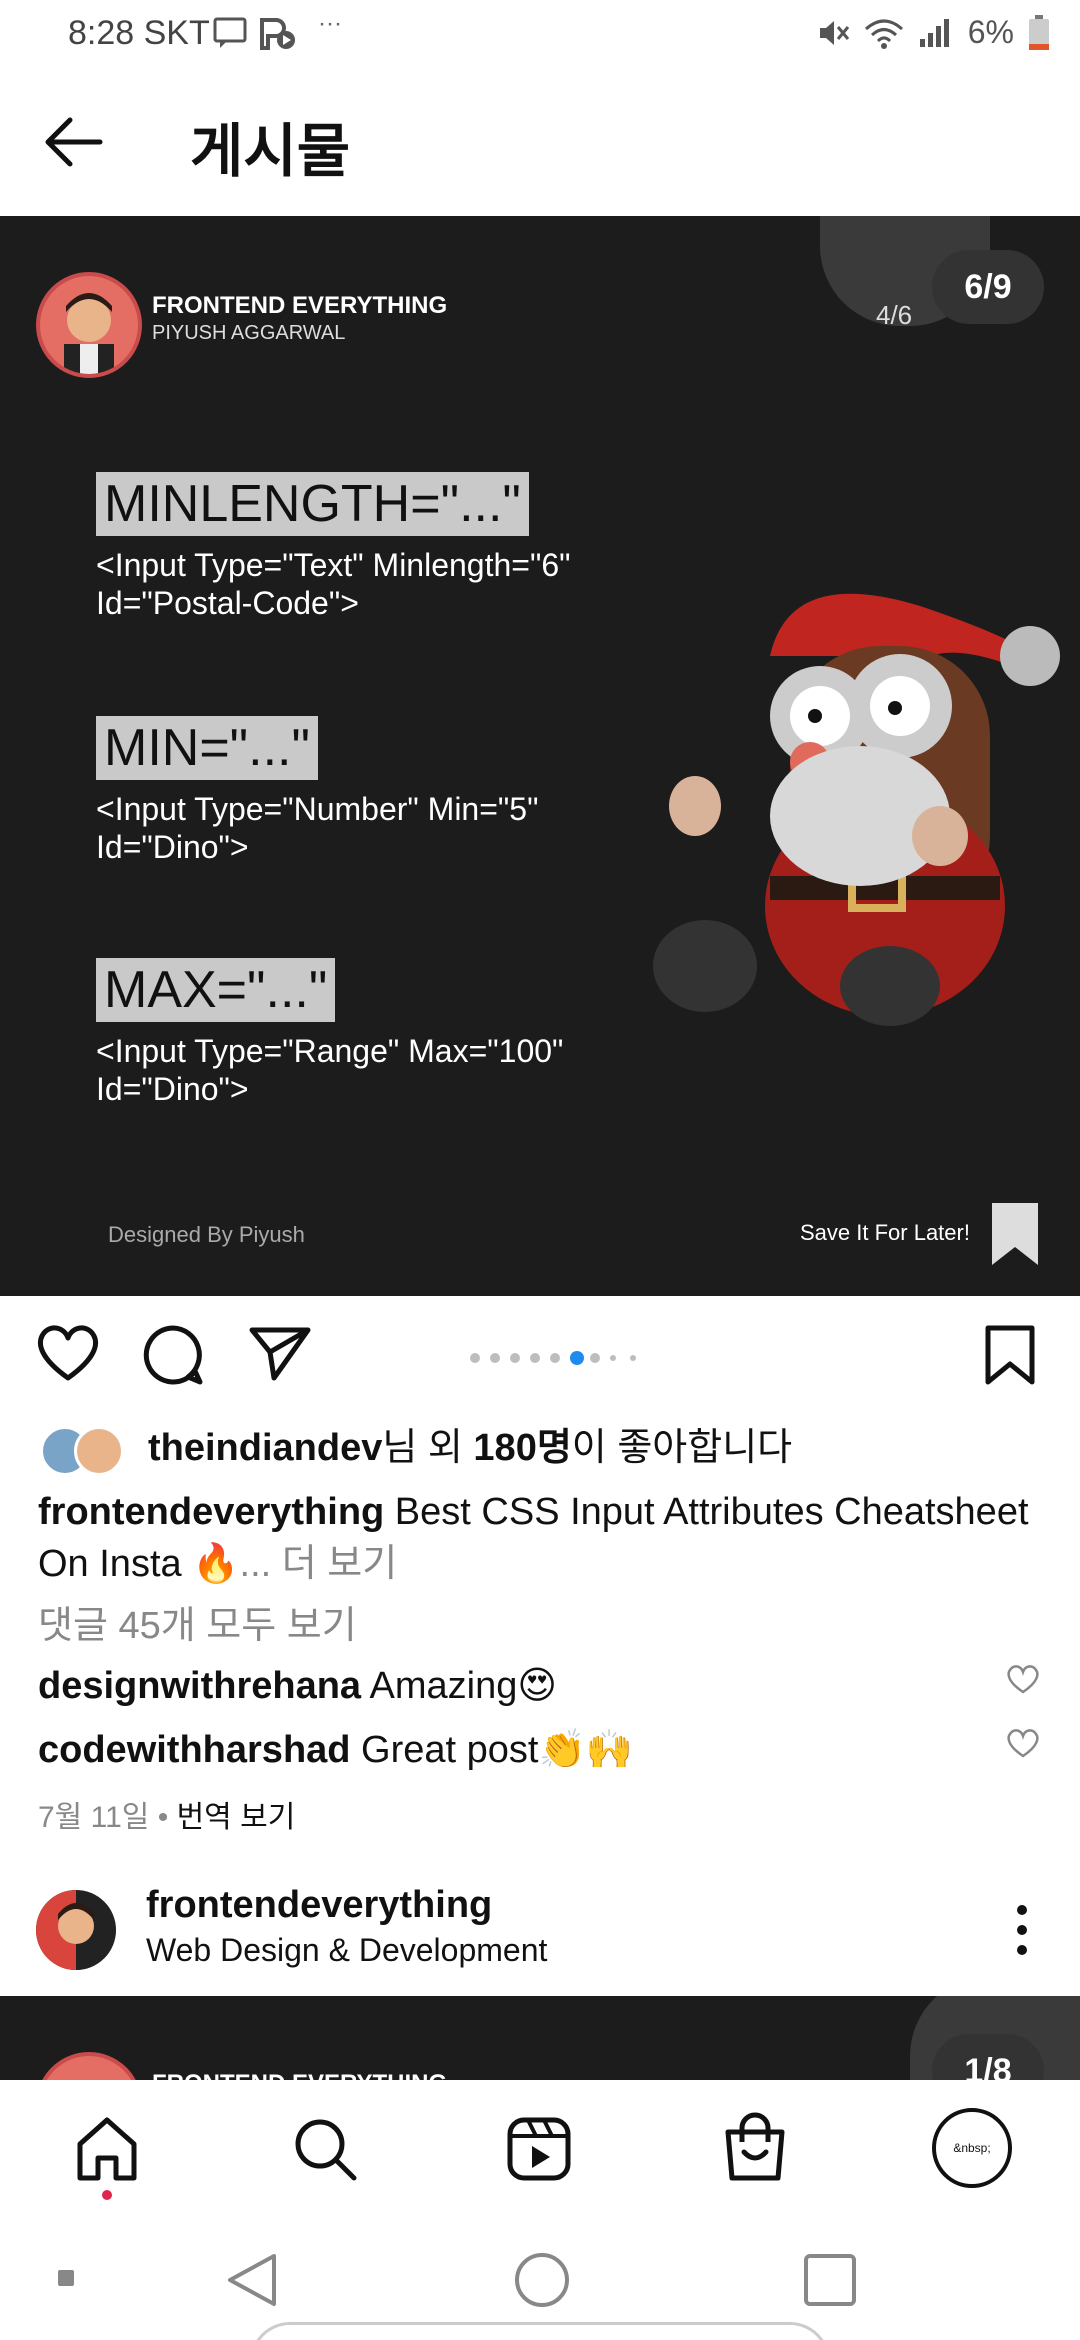 The width and height of the screenshot is (1080, 2340). I want to click on profile-avatar: &nbsp;, so click(972, 2148).